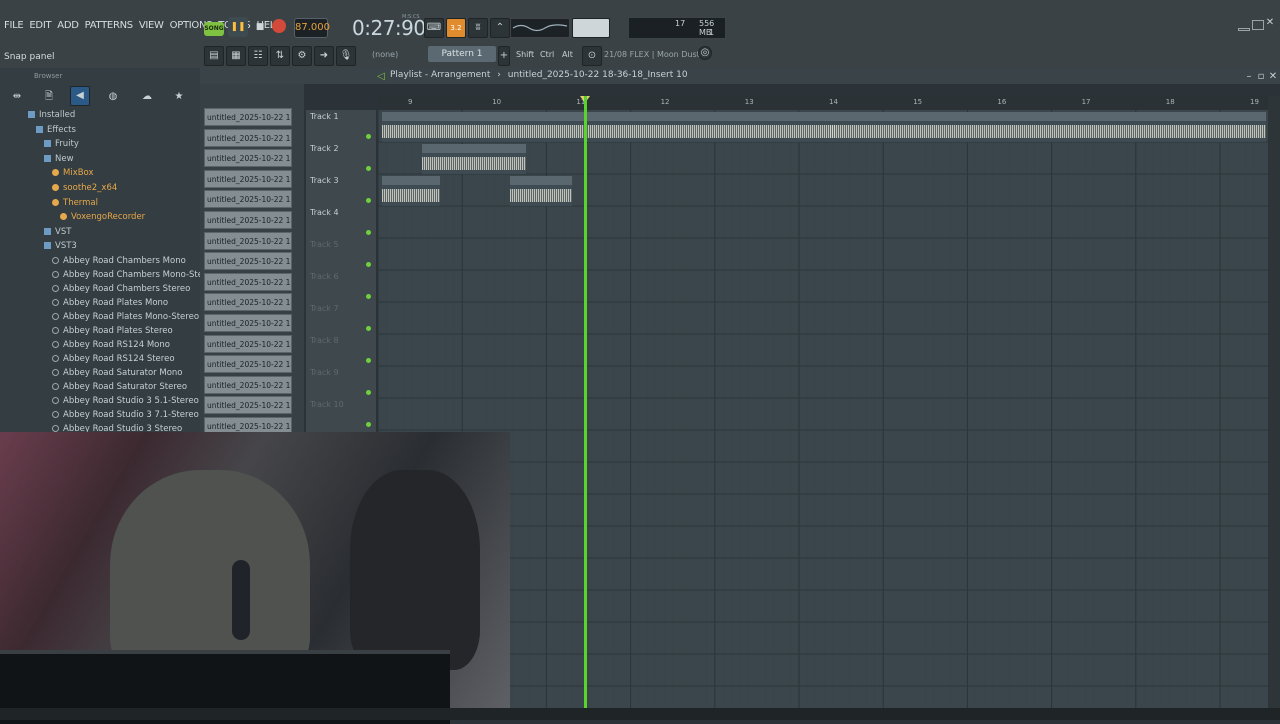 This screenshot has width=1280, height=724. Describe the element at coordinates (504, 56) in the screenshot. I see `add-pattern-icon: +` at that location.